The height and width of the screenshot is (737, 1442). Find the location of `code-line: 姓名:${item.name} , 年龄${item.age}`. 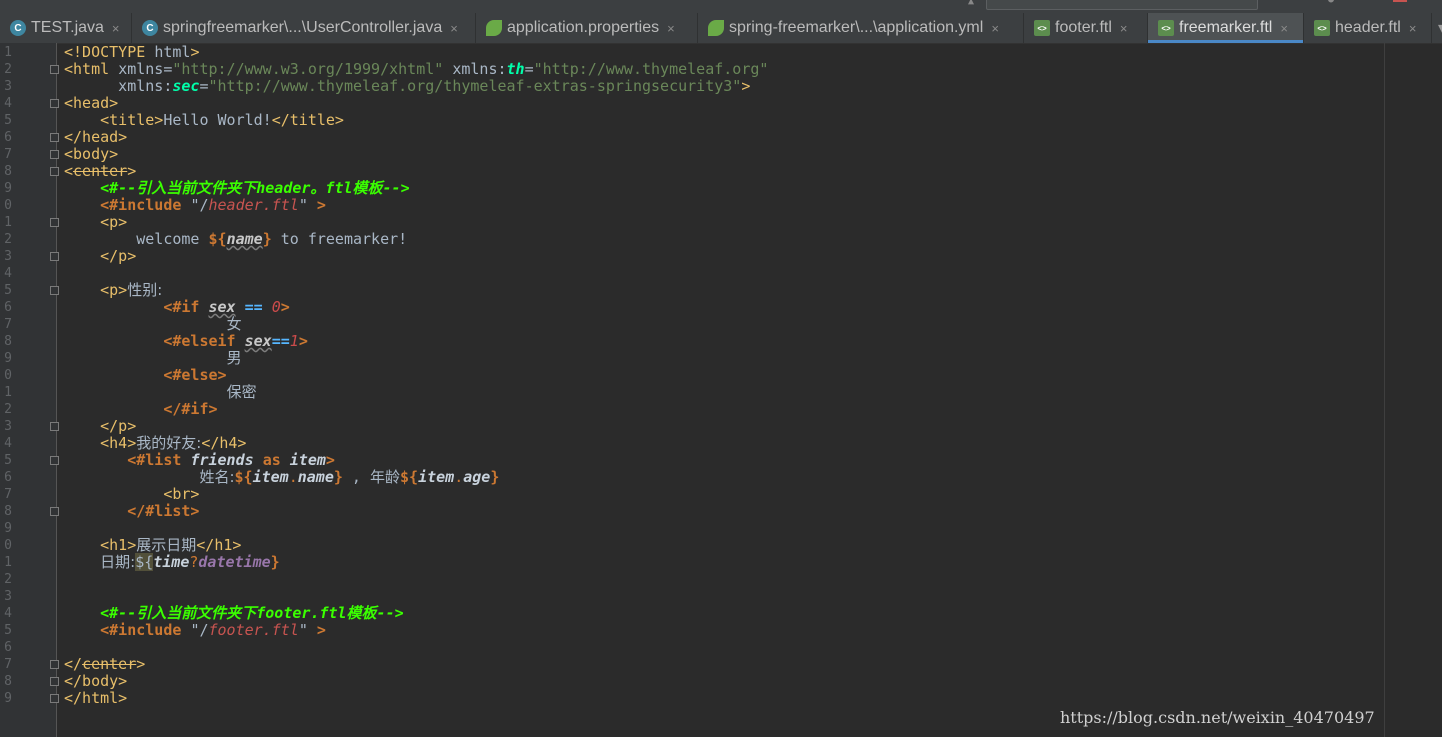

code-line: 姓名:${item.name} , 年龄${item.age} is located at coordinates (281, 477).